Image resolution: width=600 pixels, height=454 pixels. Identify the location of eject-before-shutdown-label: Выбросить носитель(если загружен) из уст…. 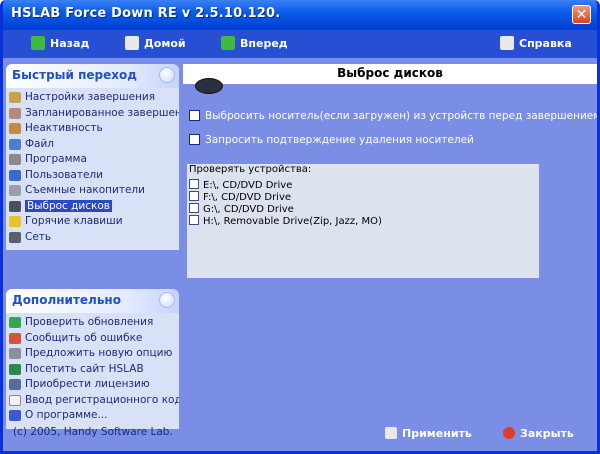
(402, 116).